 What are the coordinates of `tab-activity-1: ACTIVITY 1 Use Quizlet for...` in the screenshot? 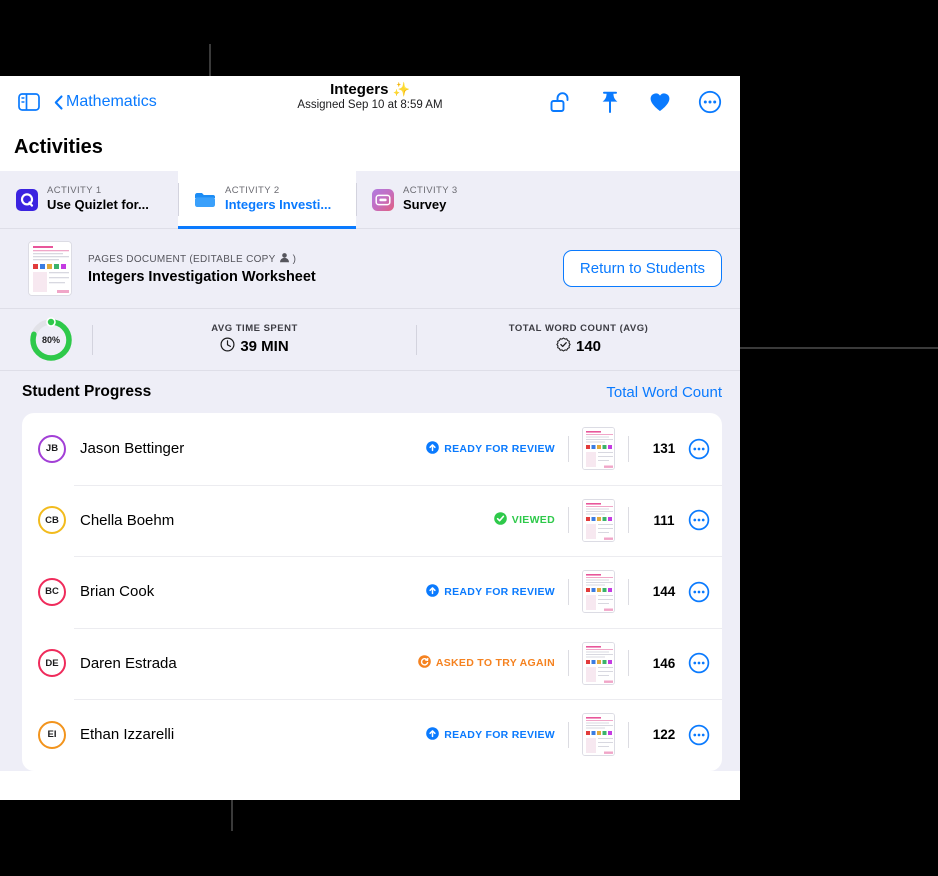 It's located at (89, 199).